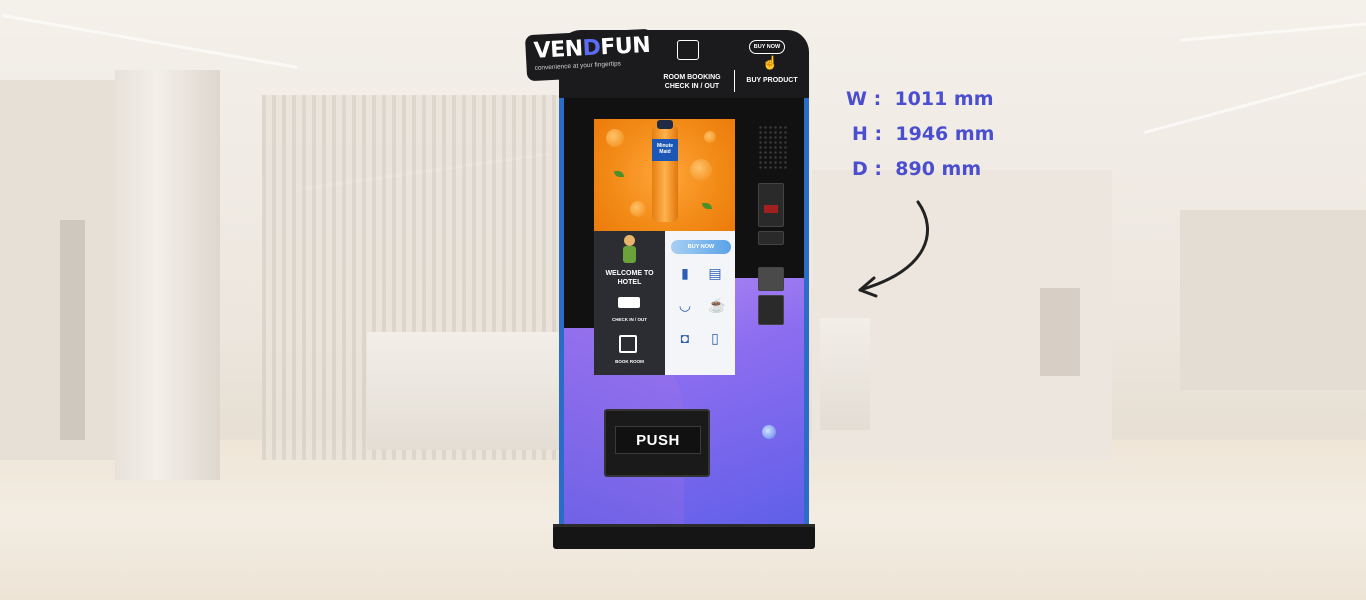 The height and width of the screenshot is (600, 1366). Describe the element at coordinates (629, 319) in the screenshot. I see `check-in-out-button: CHECK IN / OUT` at that location.